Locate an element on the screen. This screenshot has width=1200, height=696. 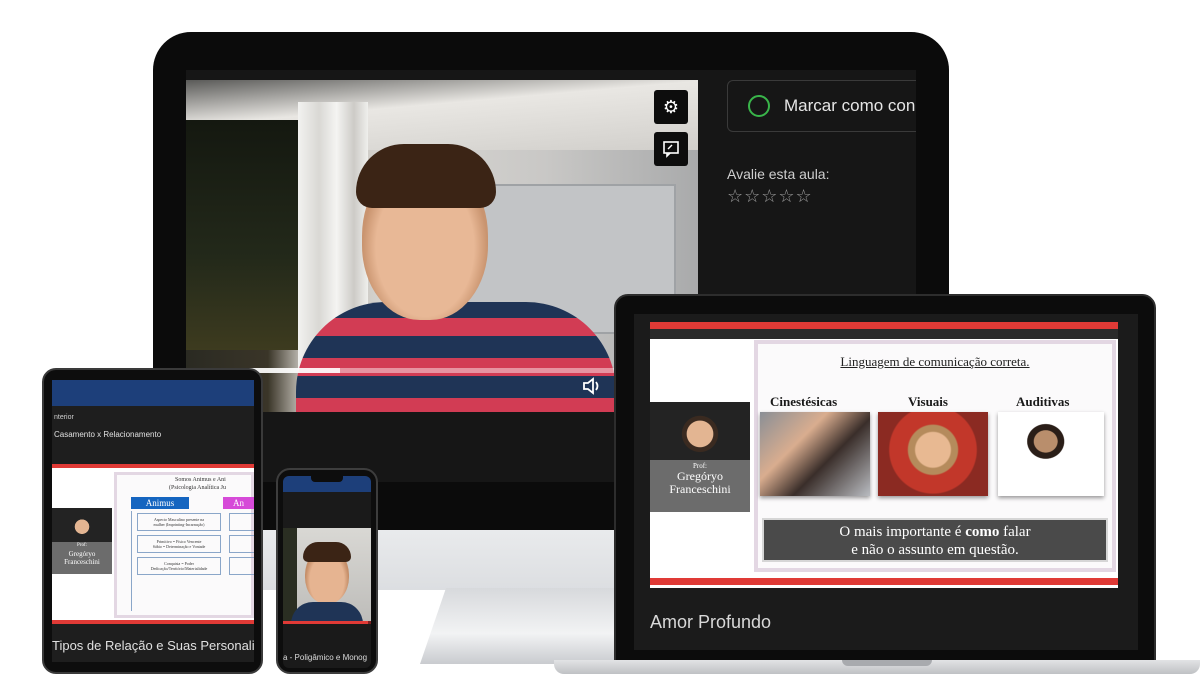
tablet-professor-card: Prof: Gregóryo Franceschini is located at coordinates (82, 541).